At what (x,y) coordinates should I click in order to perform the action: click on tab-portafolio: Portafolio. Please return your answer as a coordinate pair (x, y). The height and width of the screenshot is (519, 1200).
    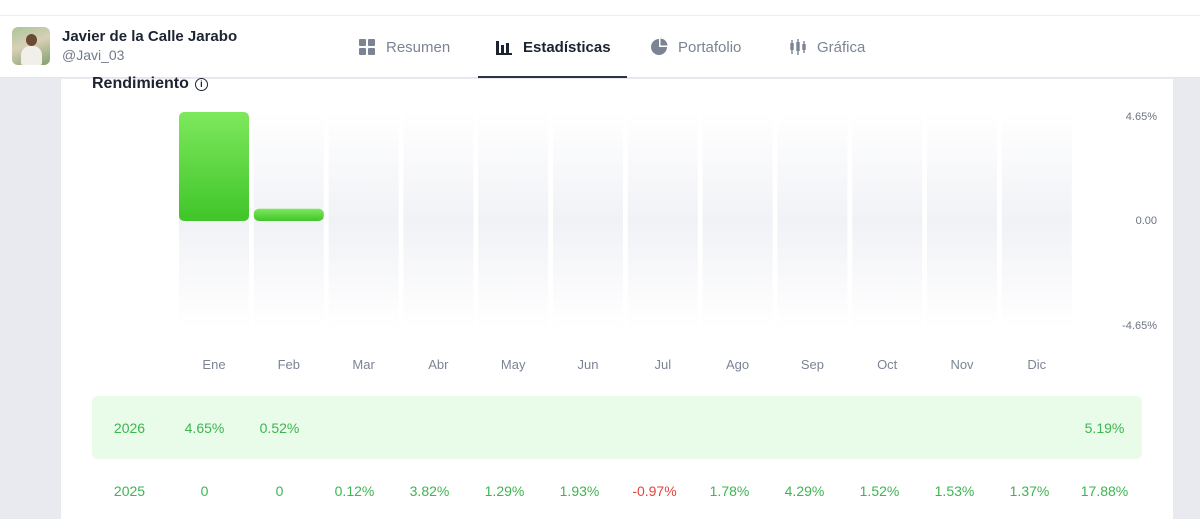
    Looking at the image, I should click on (695, 47).